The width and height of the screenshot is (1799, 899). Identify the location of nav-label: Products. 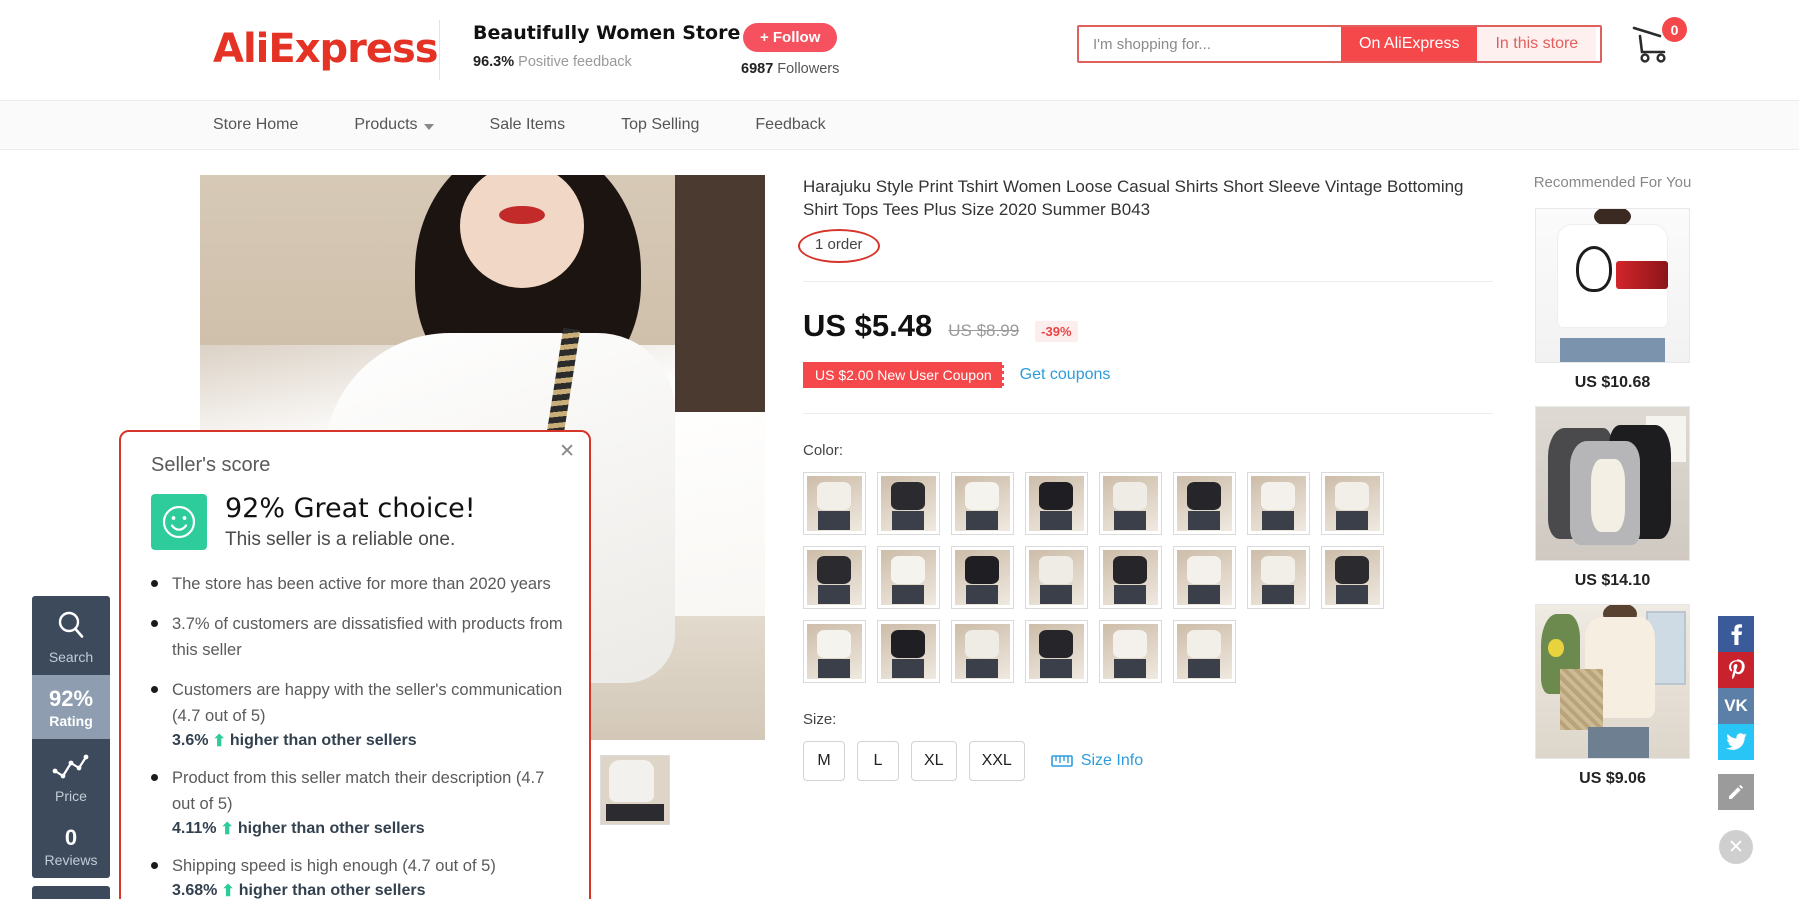
(386, 124).